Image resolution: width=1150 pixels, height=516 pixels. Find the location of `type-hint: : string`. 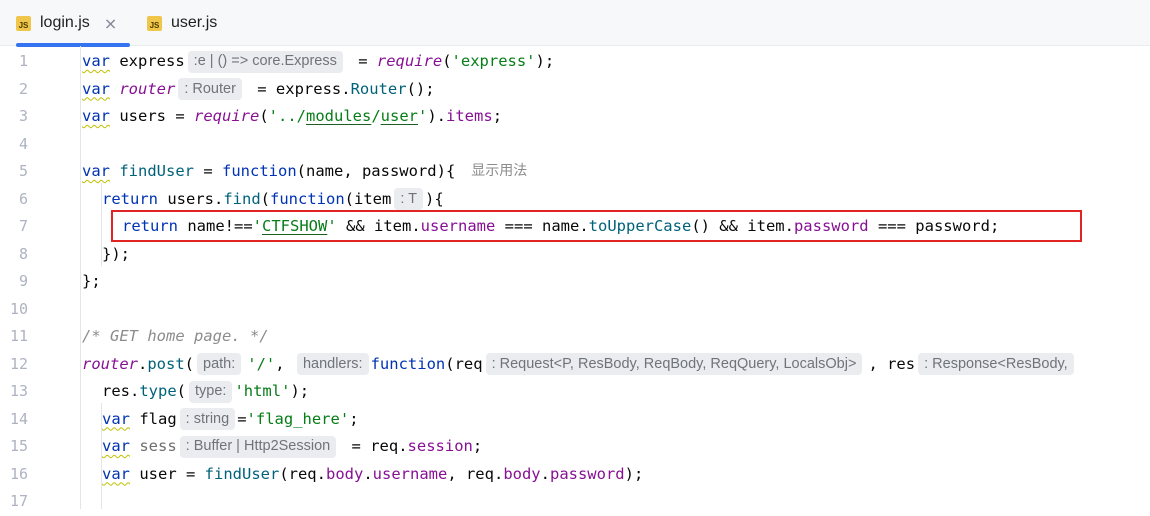

type-hint: : string is located at coordinates (207, 419).